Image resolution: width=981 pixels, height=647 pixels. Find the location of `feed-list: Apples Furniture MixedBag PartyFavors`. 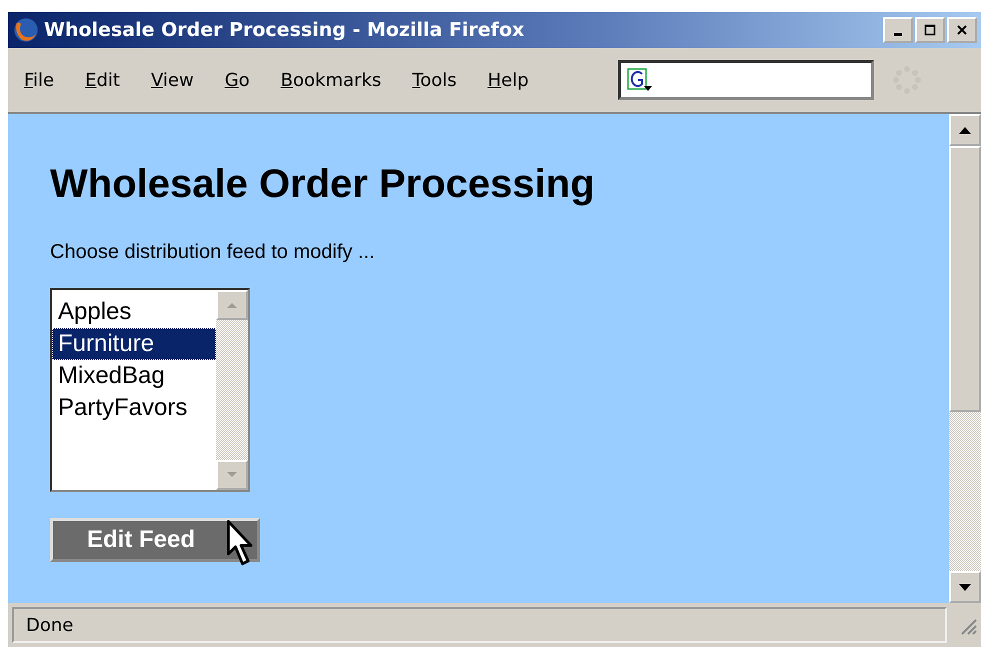

feed-list: Apples Furniture MixedBag PartyFavors is located at coordinates (150, 390).